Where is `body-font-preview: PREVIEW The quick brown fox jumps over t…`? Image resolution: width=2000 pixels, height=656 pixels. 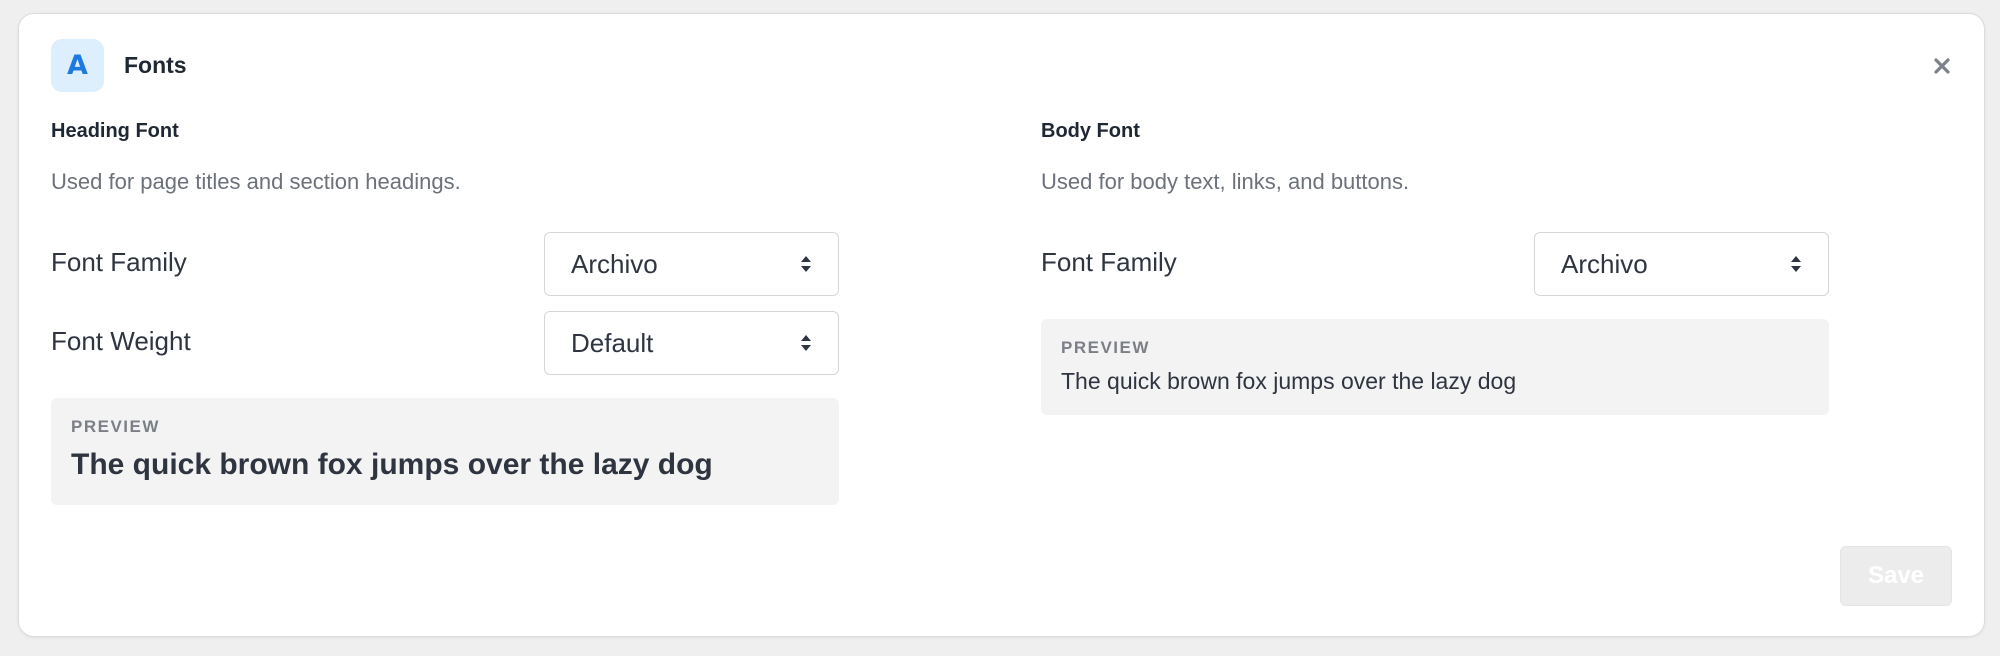 body-font-preview: PREVIEW The quick brown fox jumps over t… is located at coordinates (1435, 367).